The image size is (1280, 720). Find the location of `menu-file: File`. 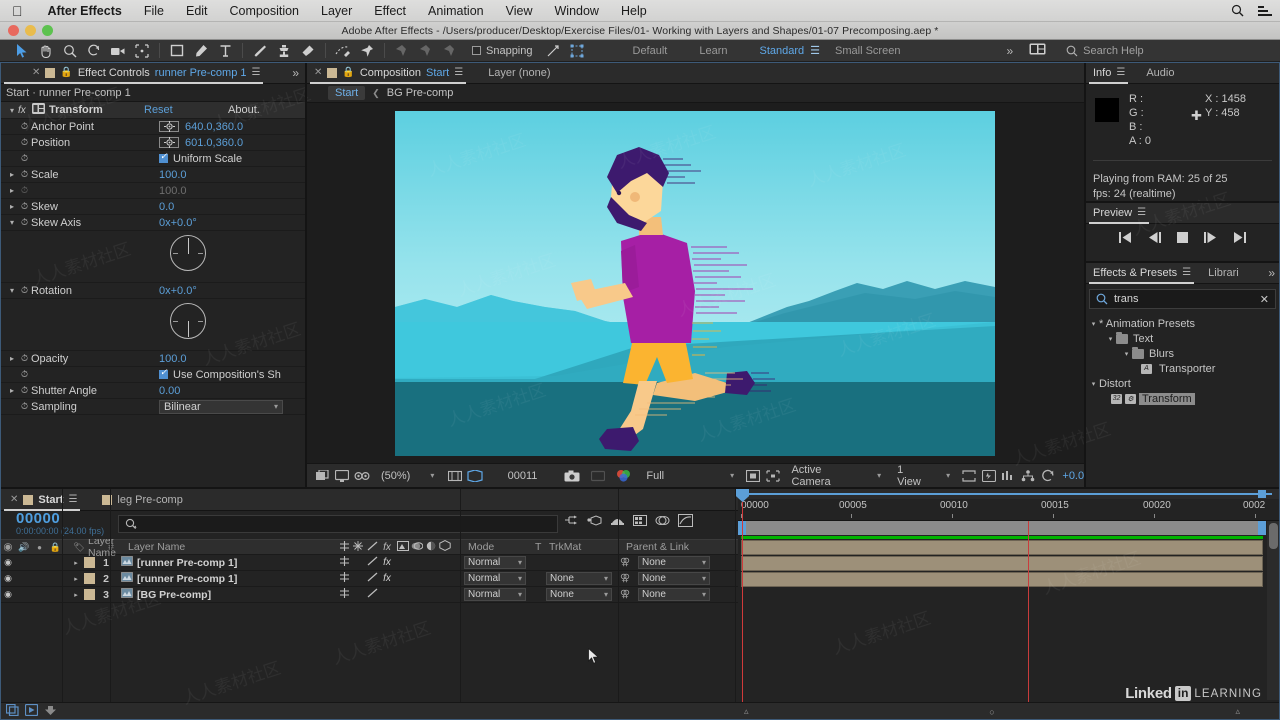

menu-file: File is located at coordinates (154, 11).